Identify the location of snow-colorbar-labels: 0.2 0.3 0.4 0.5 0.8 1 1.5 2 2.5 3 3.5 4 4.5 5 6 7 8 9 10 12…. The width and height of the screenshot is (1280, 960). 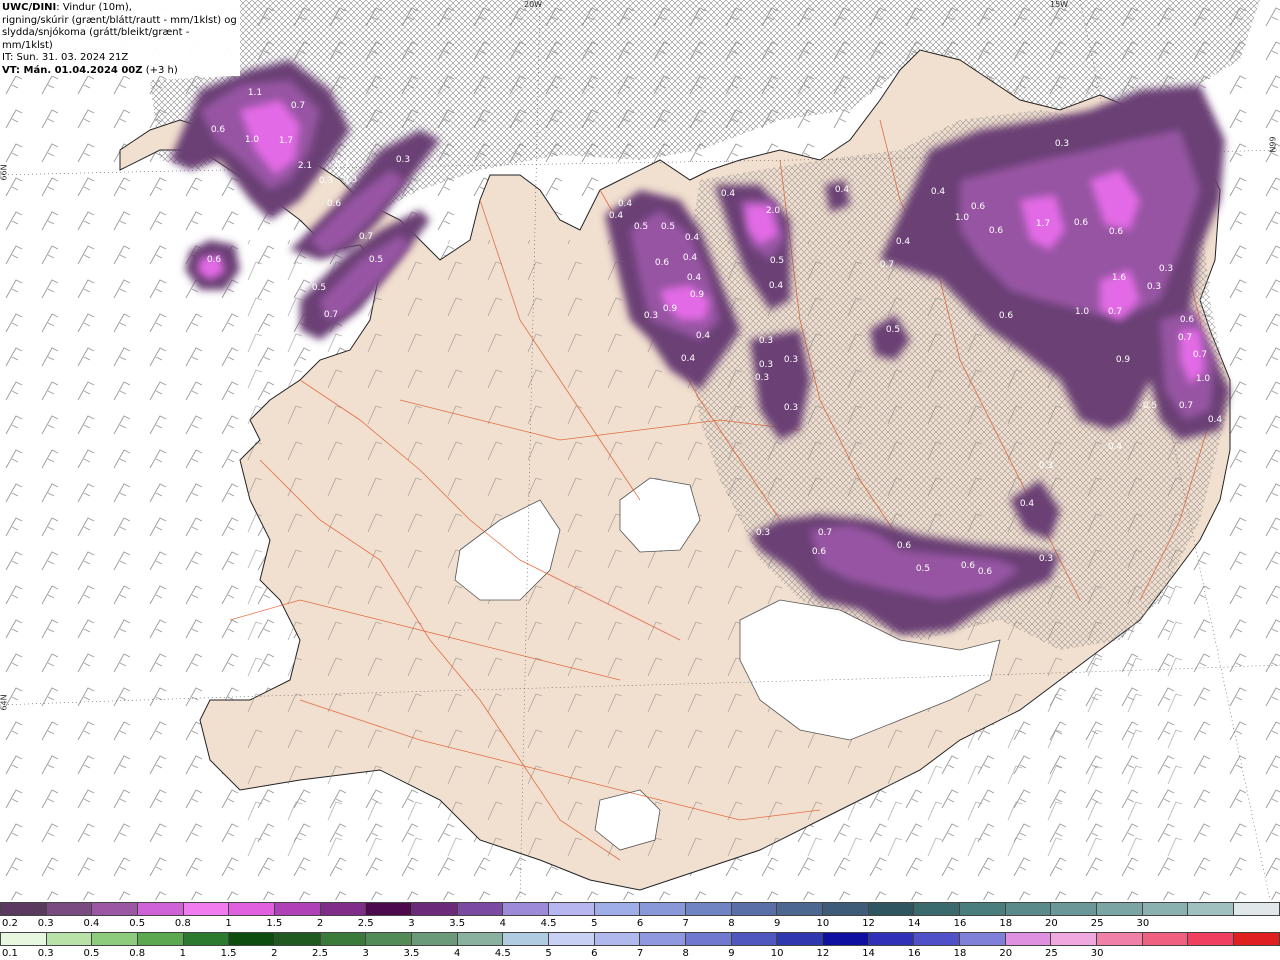
(640, 924).